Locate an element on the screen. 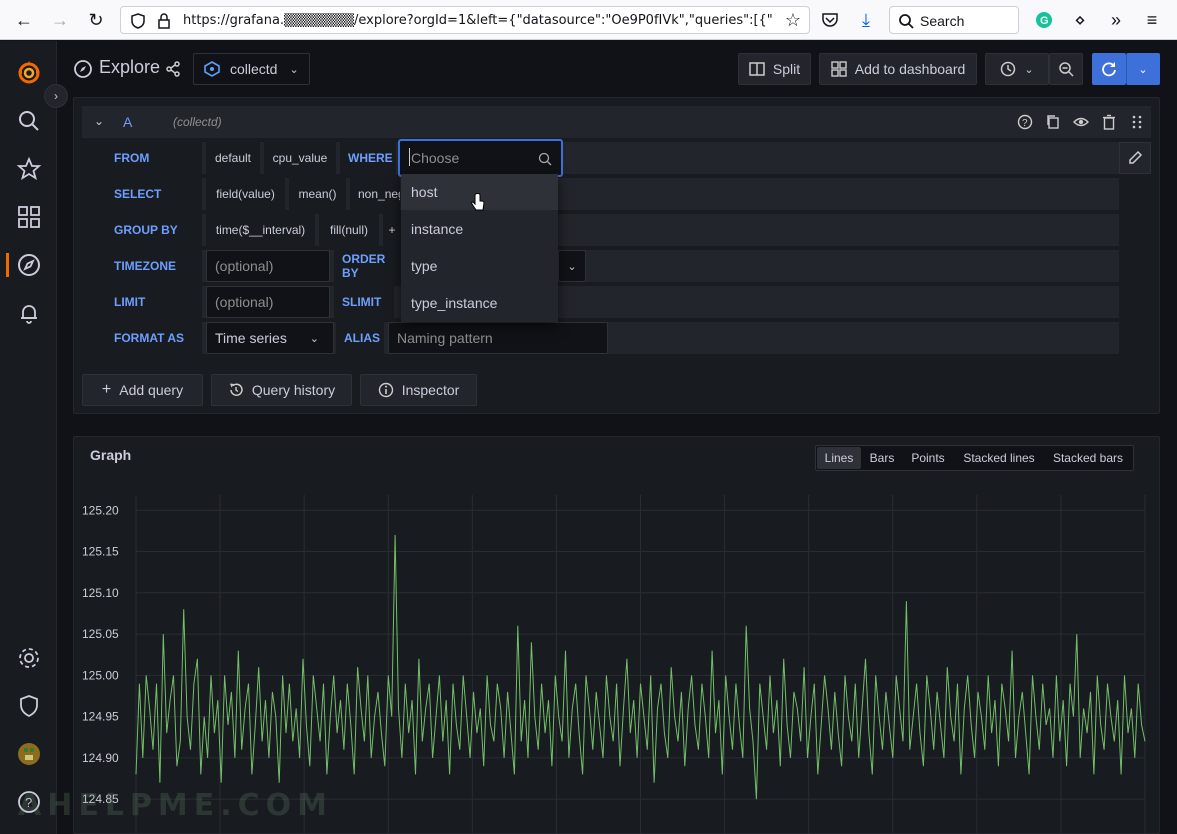 The width and height of the screenshot is (1177, 834). mode-bars-button: Bars is located at coordinates (882, 458).